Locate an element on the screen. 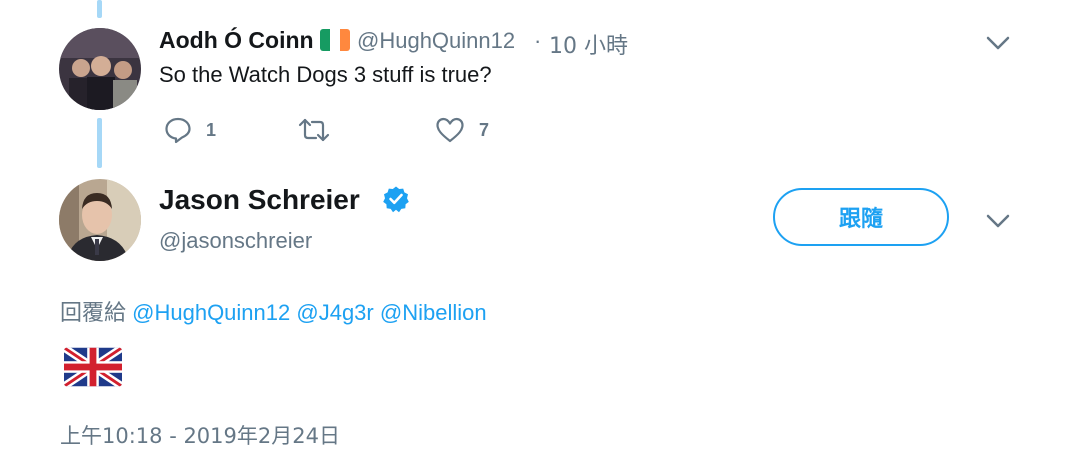 The width and height of the screenshot is (1070, 462). replying-to-label: 回覆給 is located at coordinates (93, 313).